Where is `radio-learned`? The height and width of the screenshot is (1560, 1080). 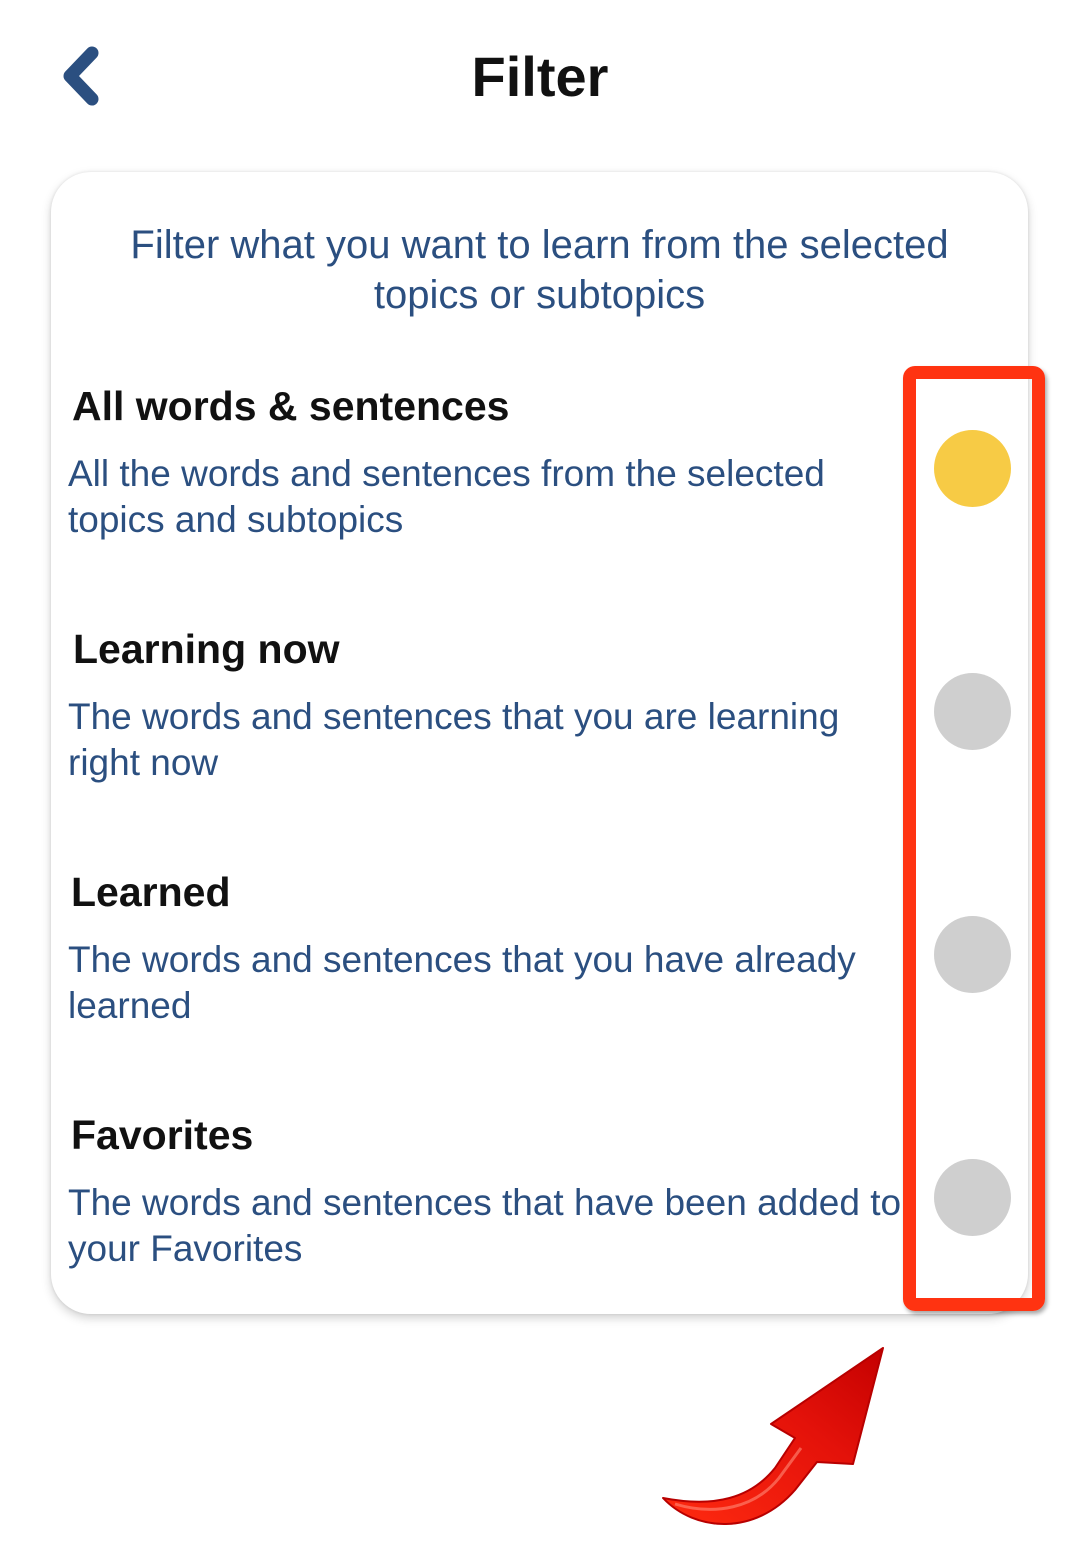
radio-learned is located at coordinates (972, 954).